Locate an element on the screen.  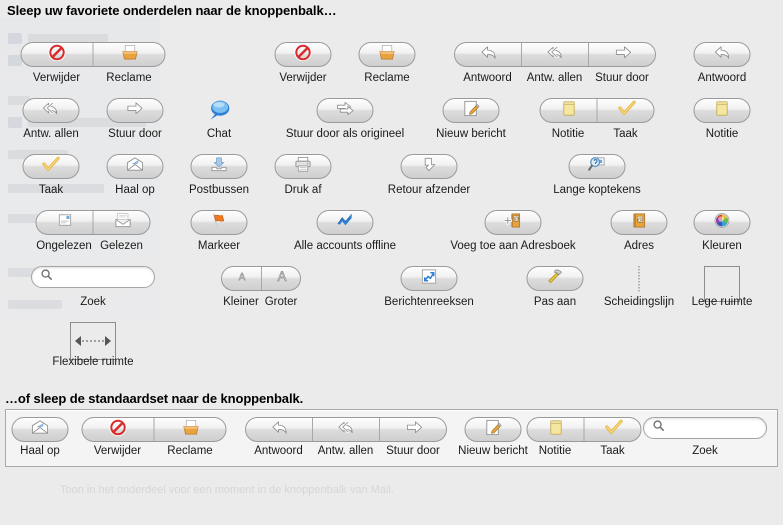
item-stuur-door-label: Stuur door is located at coordinates (135, 134).